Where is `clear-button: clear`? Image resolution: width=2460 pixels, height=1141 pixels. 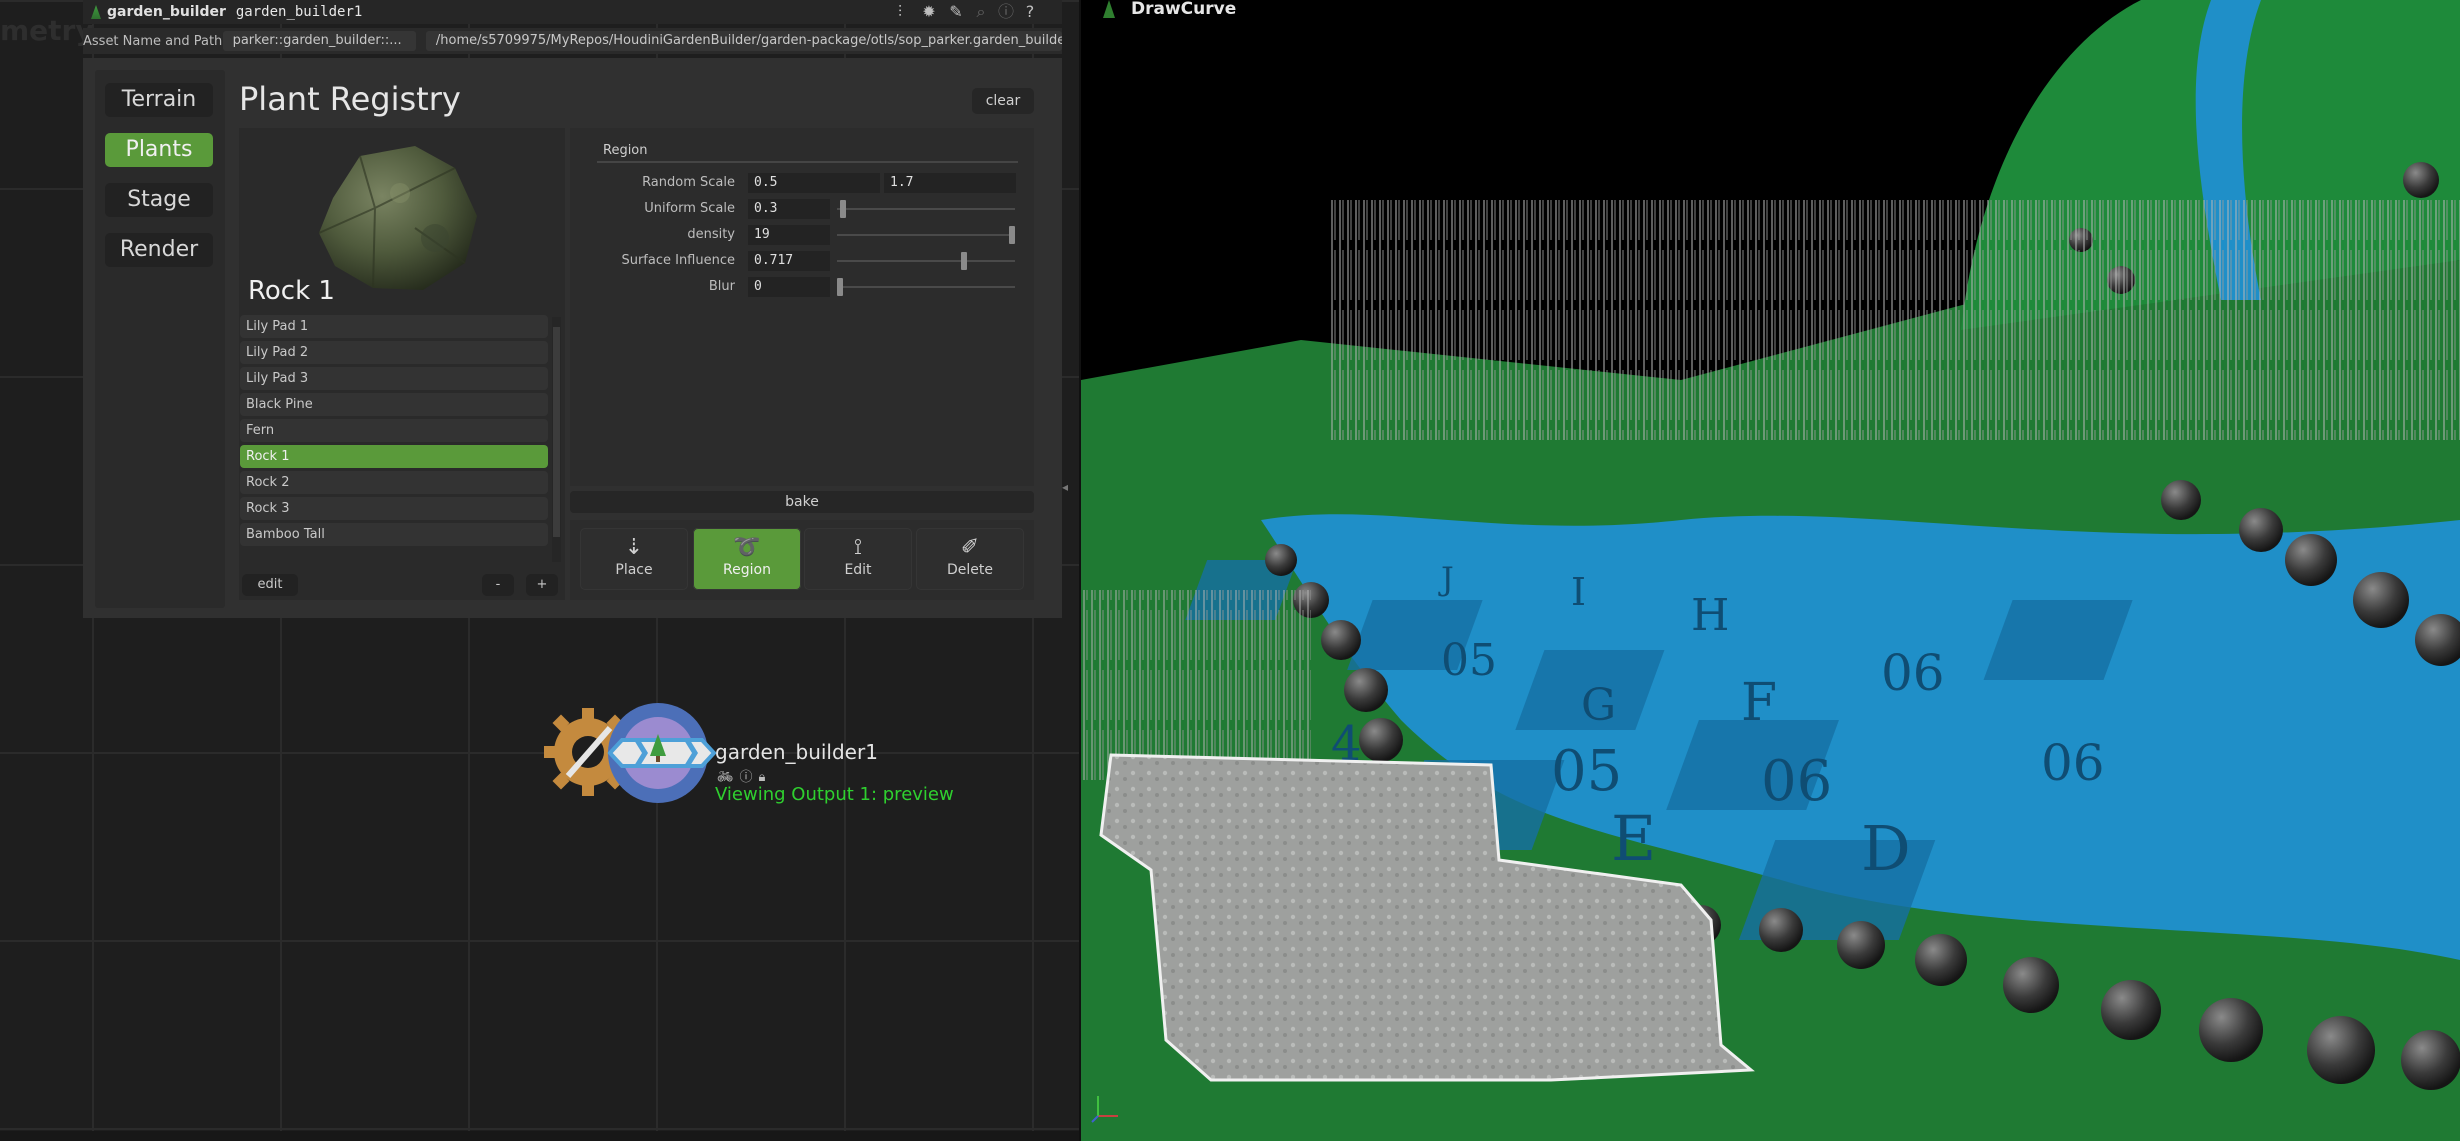 clear-button: clear is located at coordinates (1003, 101).